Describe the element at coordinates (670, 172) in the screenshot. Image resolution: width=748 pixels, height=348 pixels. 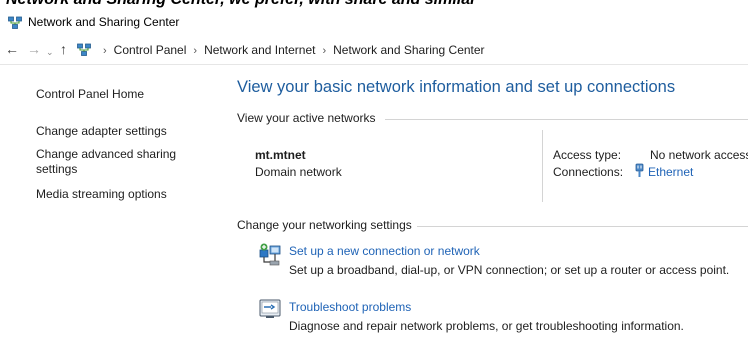
I see `ethernet-link: Ethernet` at that location.